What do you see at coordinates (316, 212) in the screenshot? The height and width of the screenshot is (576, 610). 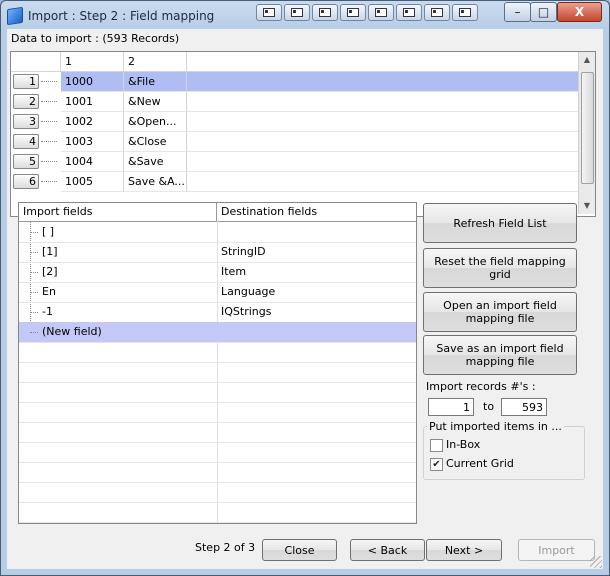 I see `destination-fields-header: Destination fields` at bounding box center [316, 212].